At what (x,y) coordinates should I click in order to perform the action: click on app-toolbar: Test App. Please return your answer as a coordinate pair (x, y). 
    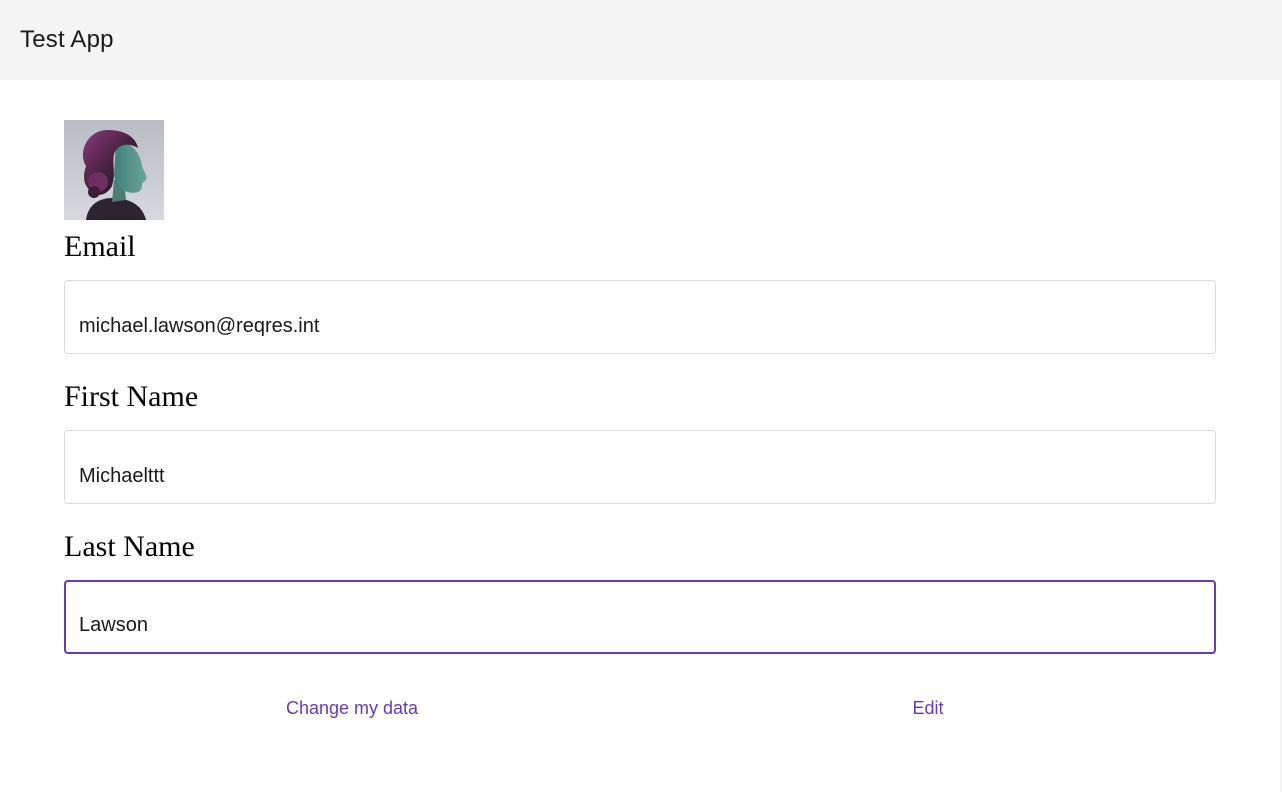
    Looking at the image, I should click on (641, 40).